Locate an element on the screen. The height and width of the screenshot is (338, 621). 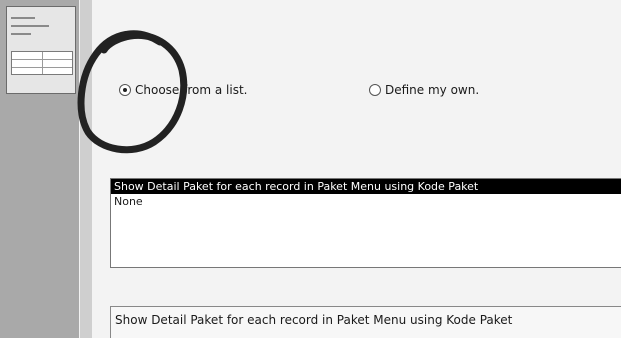
choose-from-list-label: Choose from a list. is located at coordinates (191, 90).